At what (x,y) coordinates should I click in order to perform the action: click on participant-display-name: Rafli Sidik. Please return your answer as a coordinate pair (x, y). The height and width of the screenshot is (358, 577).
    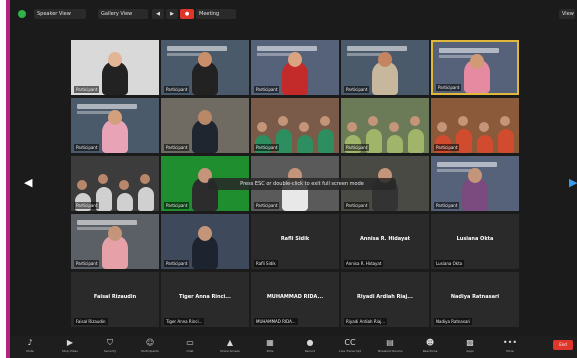
    Looking at the image, I should click on (295, 239).